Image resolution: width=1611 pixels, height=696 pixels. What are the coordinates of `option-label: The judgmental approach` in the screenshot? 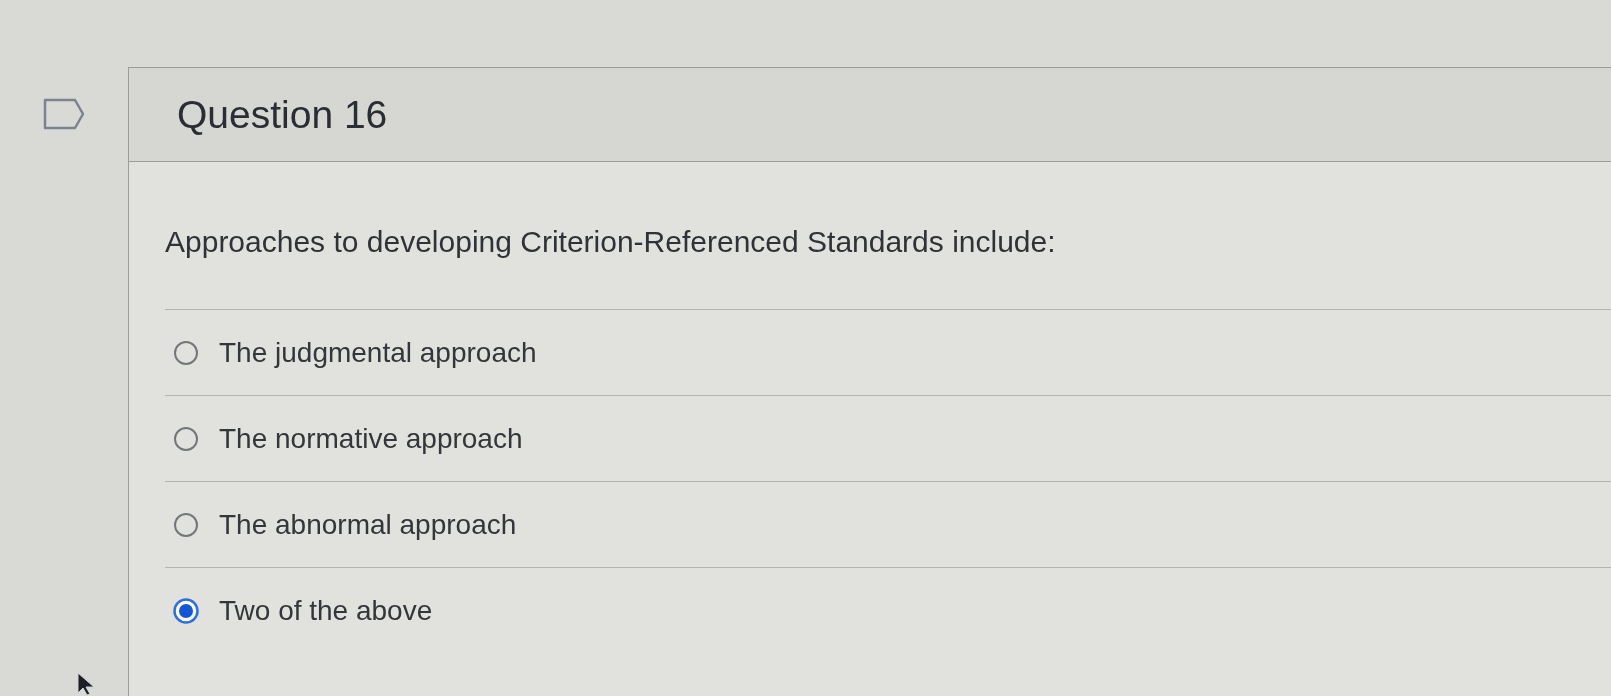 It's located at (378, 352).